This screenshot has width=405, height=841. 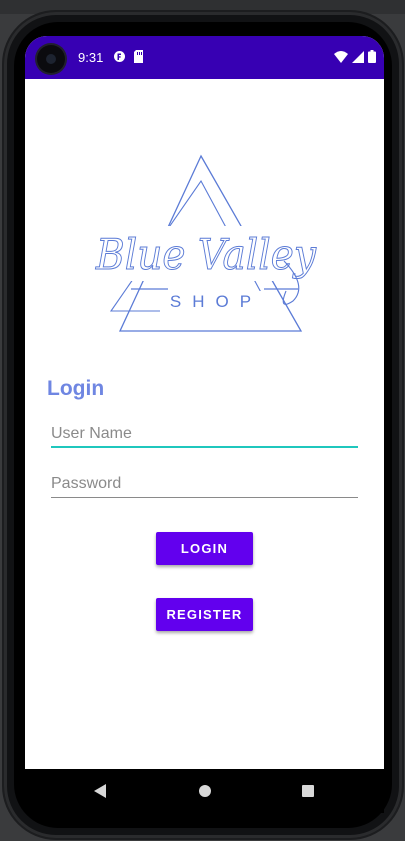 What do you see at coordinates (204, 447) in the screenshot?
I see `username-underline` at bounding box center [204, 447].